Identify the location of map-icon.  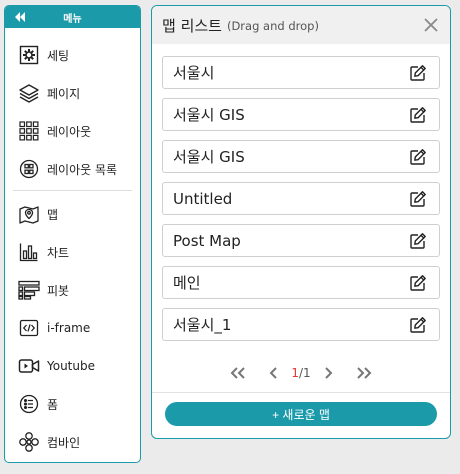
(29, 214).